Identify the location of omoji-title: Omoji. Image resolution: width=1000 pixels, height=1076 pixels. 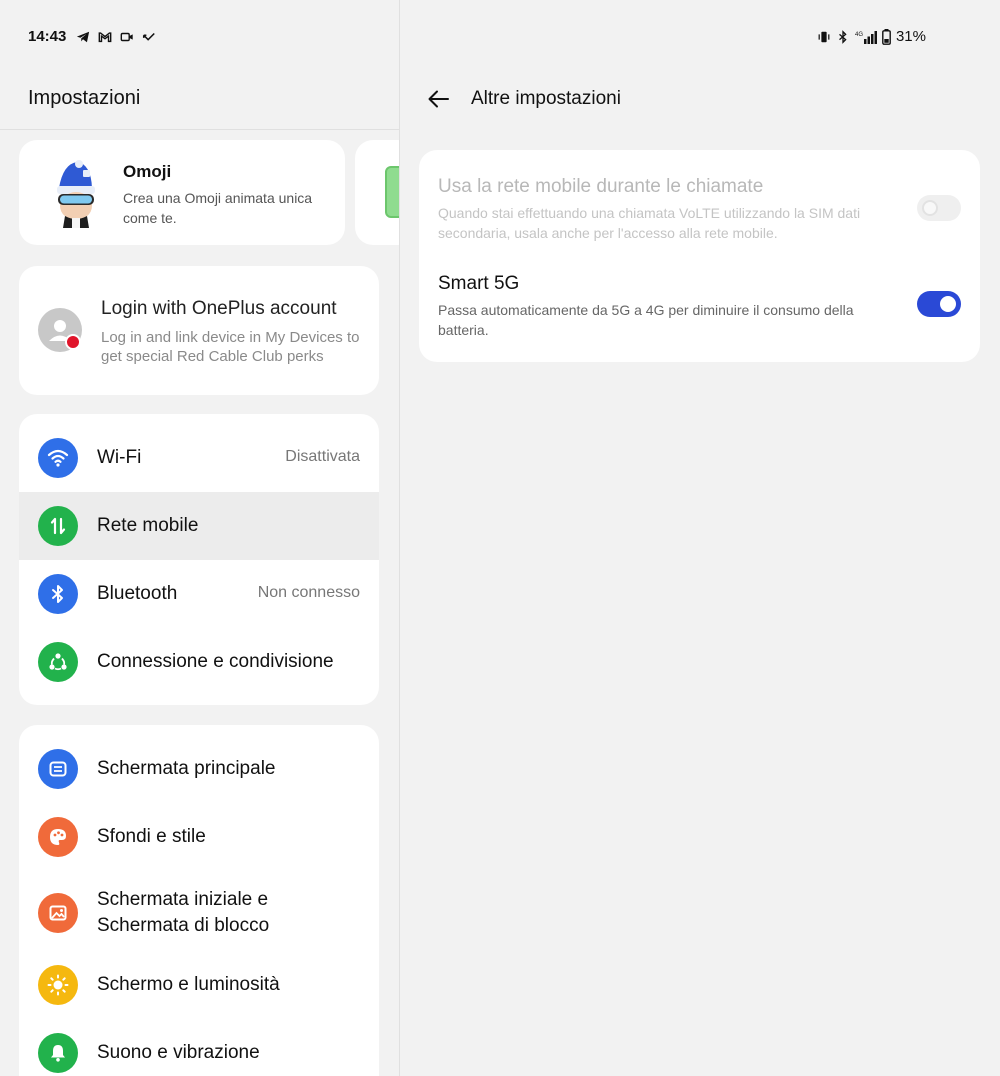
(147, 171).